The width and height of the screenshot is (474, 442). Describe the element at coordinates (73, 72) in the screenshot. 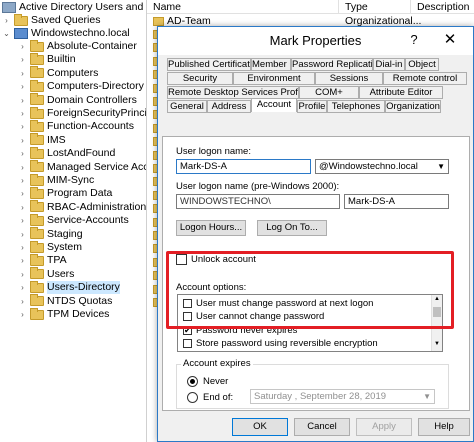

I see `tree-item-label: Computers` at that location.